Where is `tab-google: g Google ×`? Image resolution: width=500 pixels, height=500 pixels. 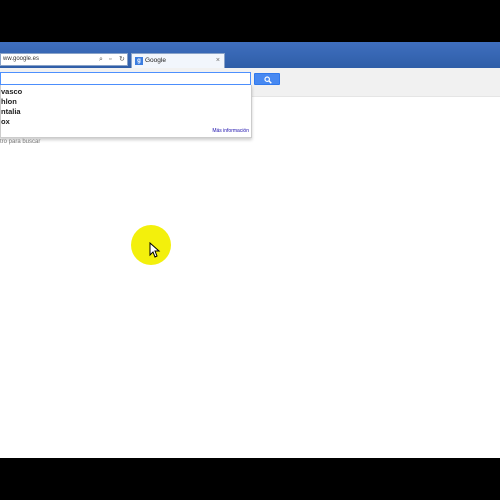
tab-google: g Google × is located at coordinates (178, 60).